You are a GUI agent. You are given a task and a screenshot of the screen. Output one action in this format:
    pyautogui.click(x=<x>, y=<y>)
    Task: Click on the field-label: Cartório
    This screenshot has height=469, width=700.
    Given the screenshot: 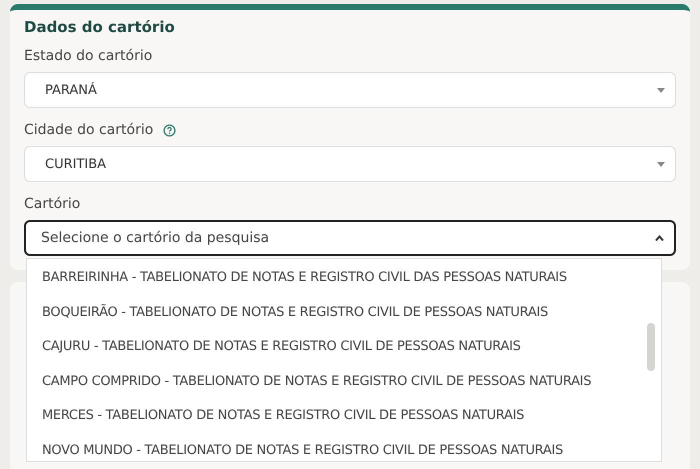 What is the action you would take?
    pyautogui.click(x=52, y=204)
    